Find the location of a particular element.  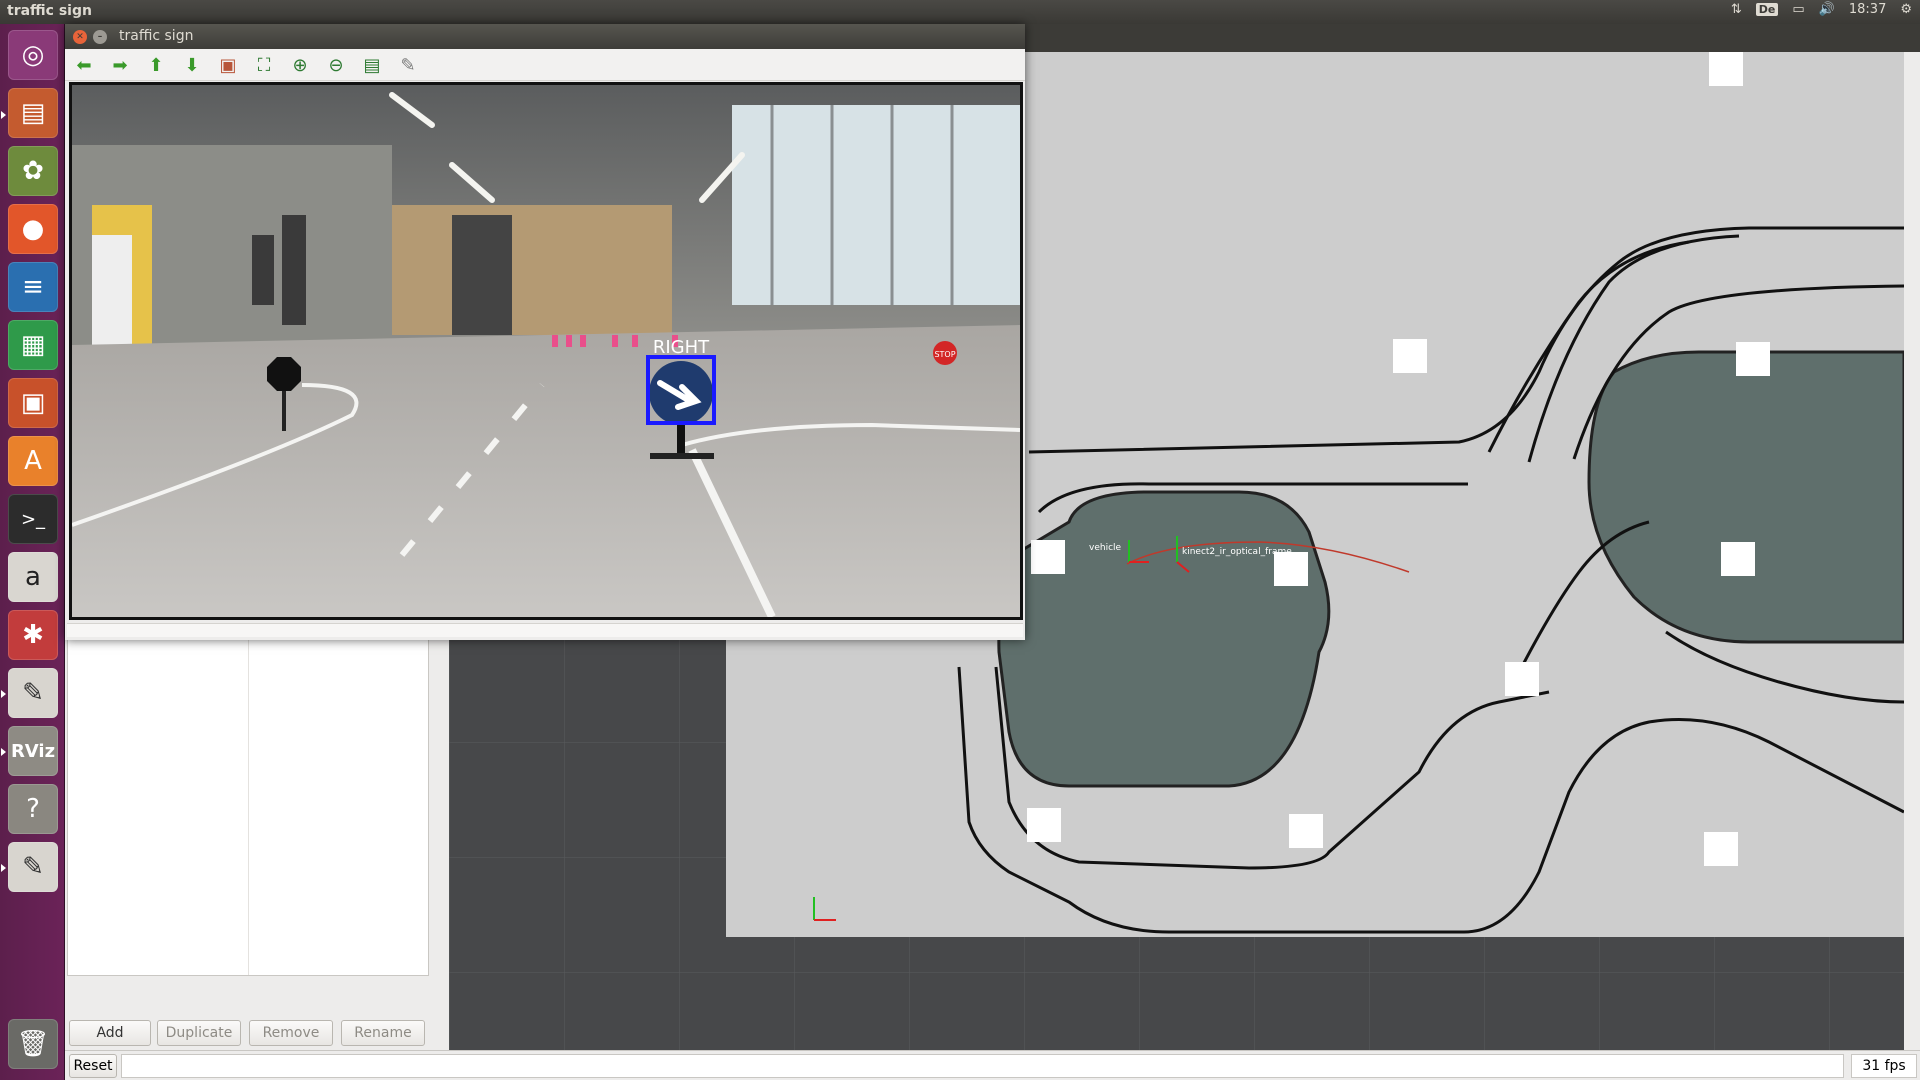

frame-label-vehicle: vehicle is located at coordinates (1105, 548).